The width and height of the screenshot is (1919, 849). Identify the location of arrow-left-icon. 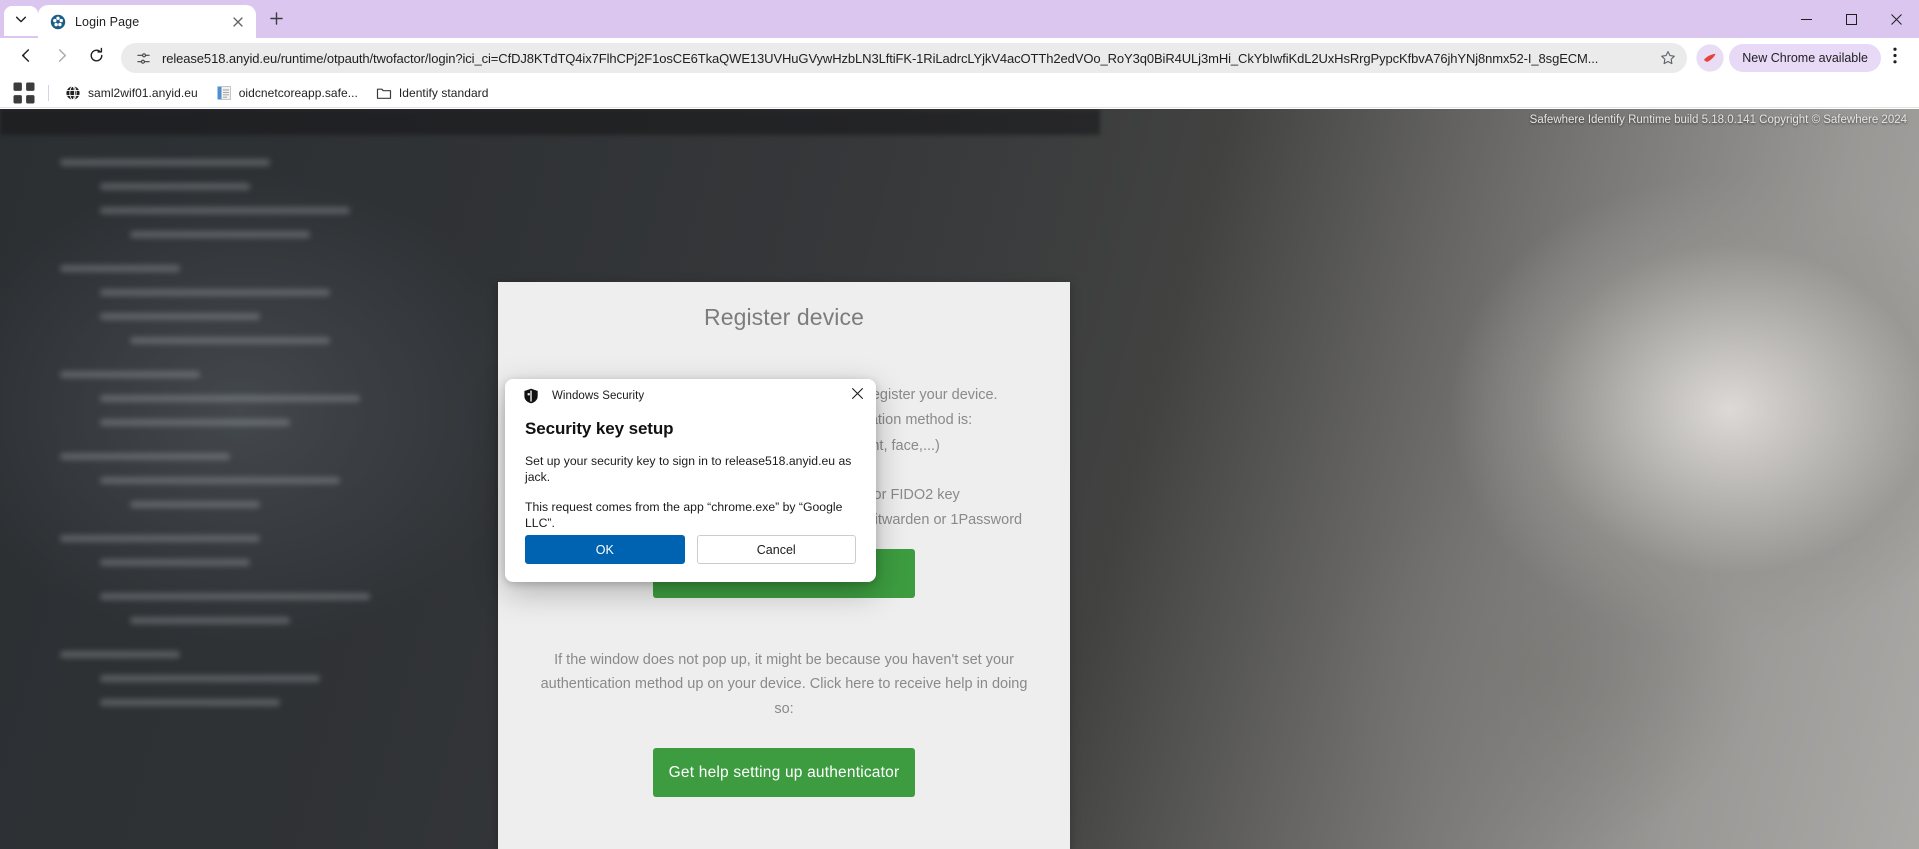
(26, 58).